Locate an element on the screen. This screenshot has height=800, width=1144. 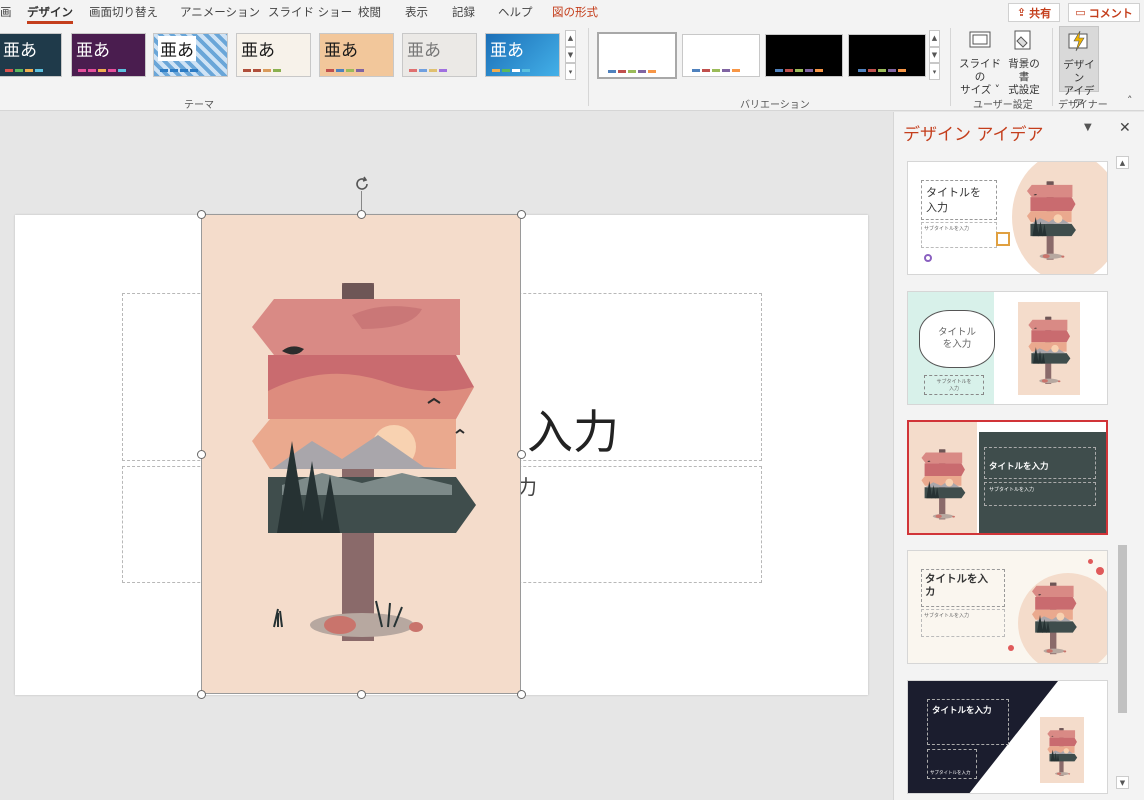
format-background-label: 背景の書 is located at coordinates (1024, 70).